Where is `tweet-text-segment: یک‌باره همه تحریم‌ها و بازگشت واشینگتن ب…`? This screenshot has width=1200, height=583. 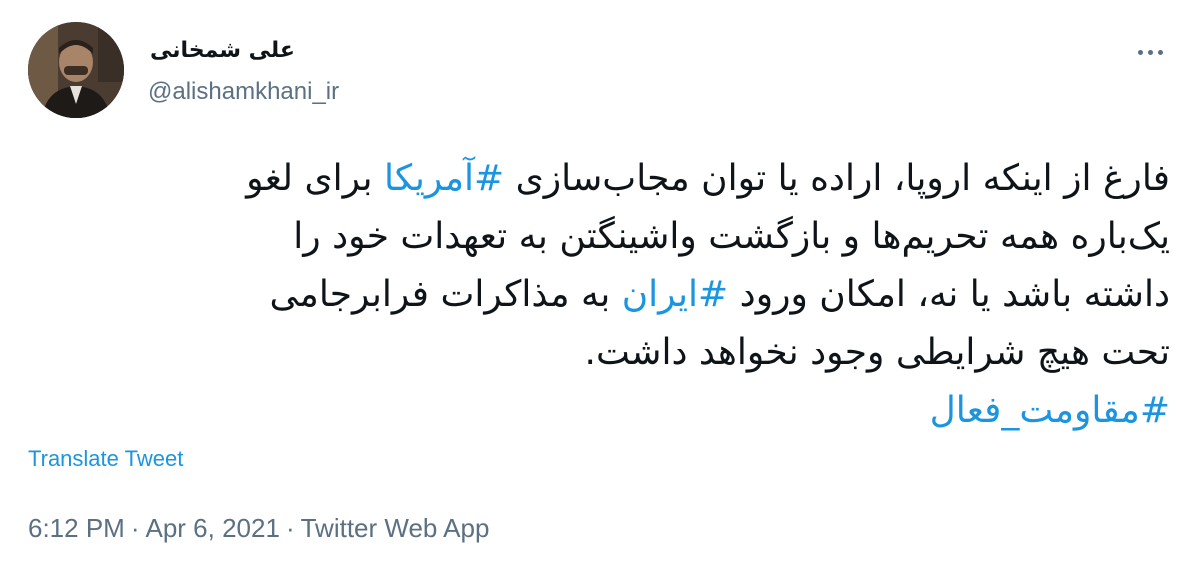
tweet-text-segment: یک‌باره همه تحریم‌ها و بازگشت واشینگتن ب… is located at coordinates (731, 236).